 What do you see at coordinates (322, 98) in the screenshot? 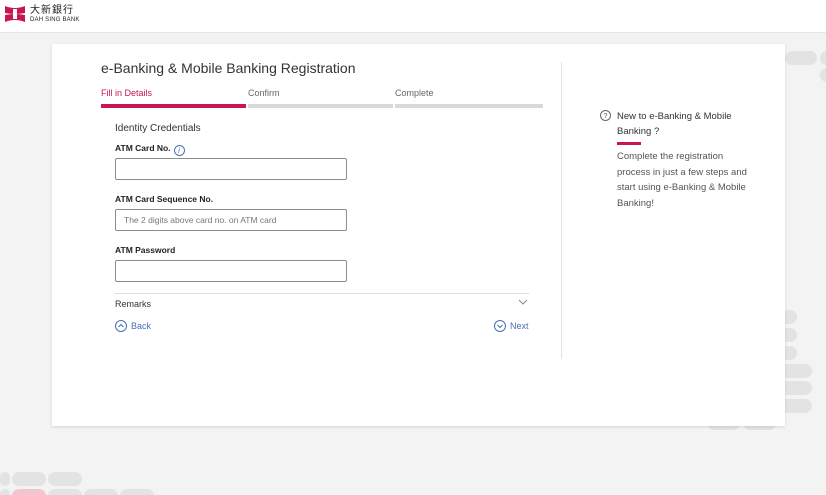
I see `progress-steps: Fill in Details Confirm Complete` at bounding box center [322, 98].